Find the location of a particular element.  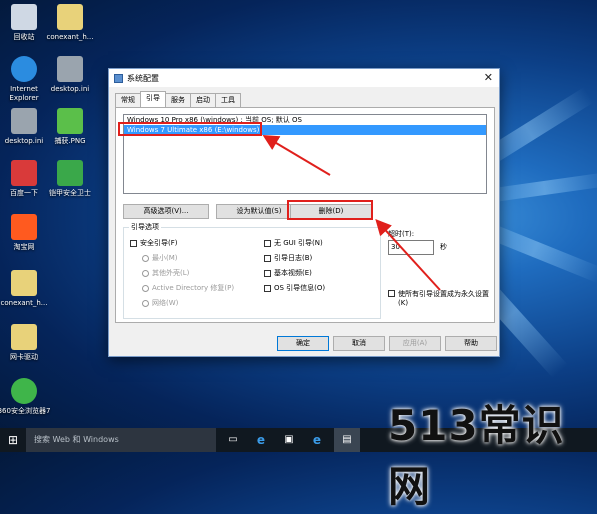

active-directory-radio: Active Directory 修复(P) is located at coordinates (188, 288).